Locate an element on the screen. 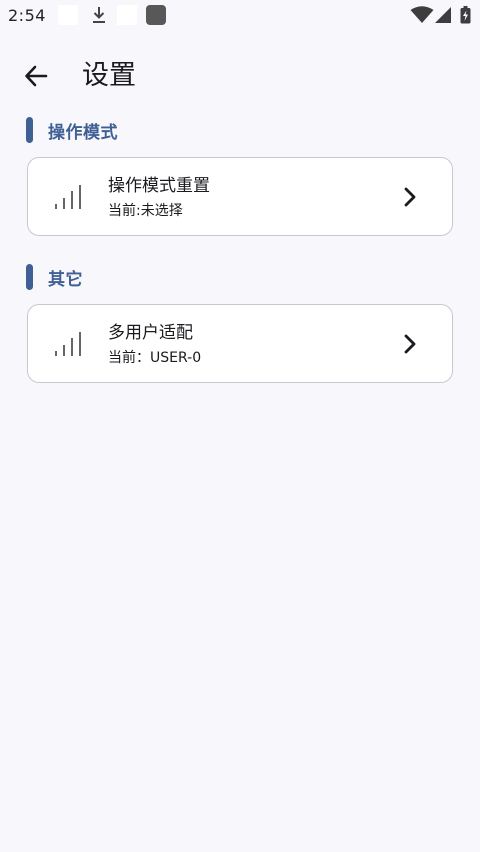 This screenshot has width=480, height=852. section-header-operation-mode: 操作模式 is located at coordinates (72, 130).